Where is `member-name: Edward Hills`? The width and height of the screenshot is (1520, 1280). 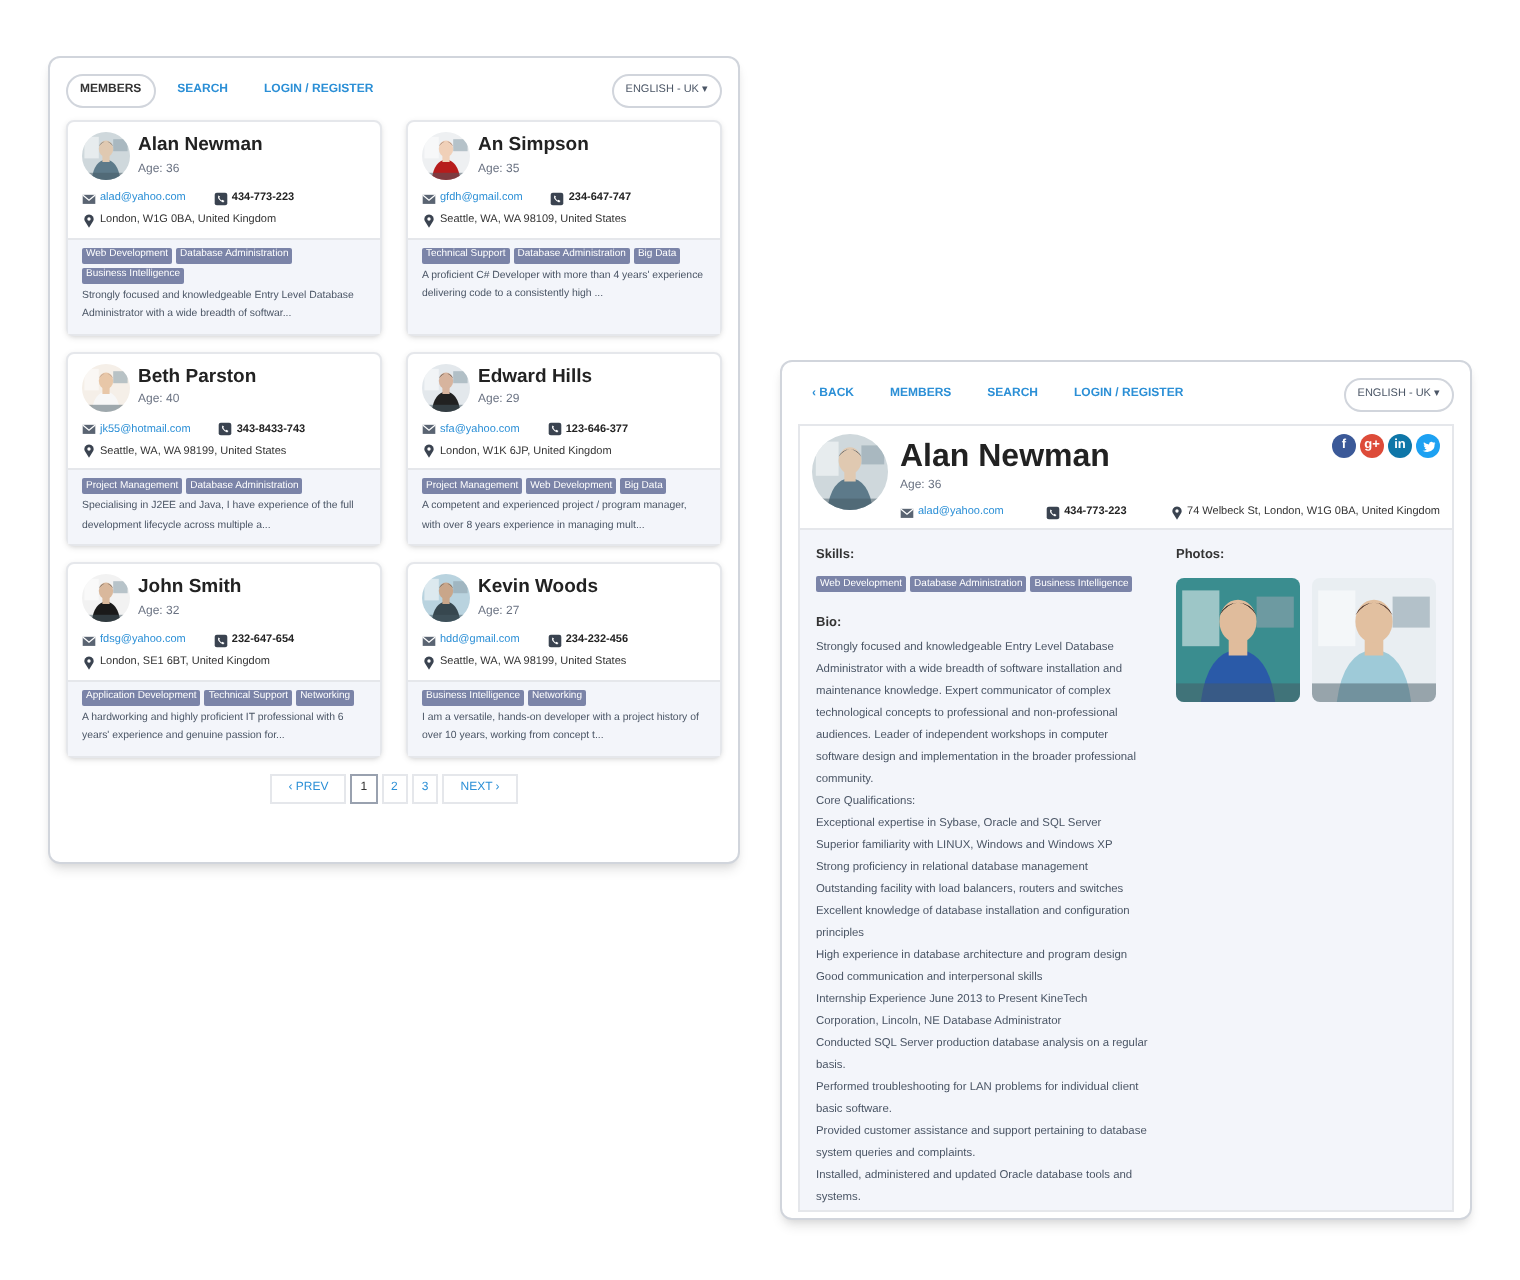 member-name: Edward Hills is located at coordinates (535, 377).